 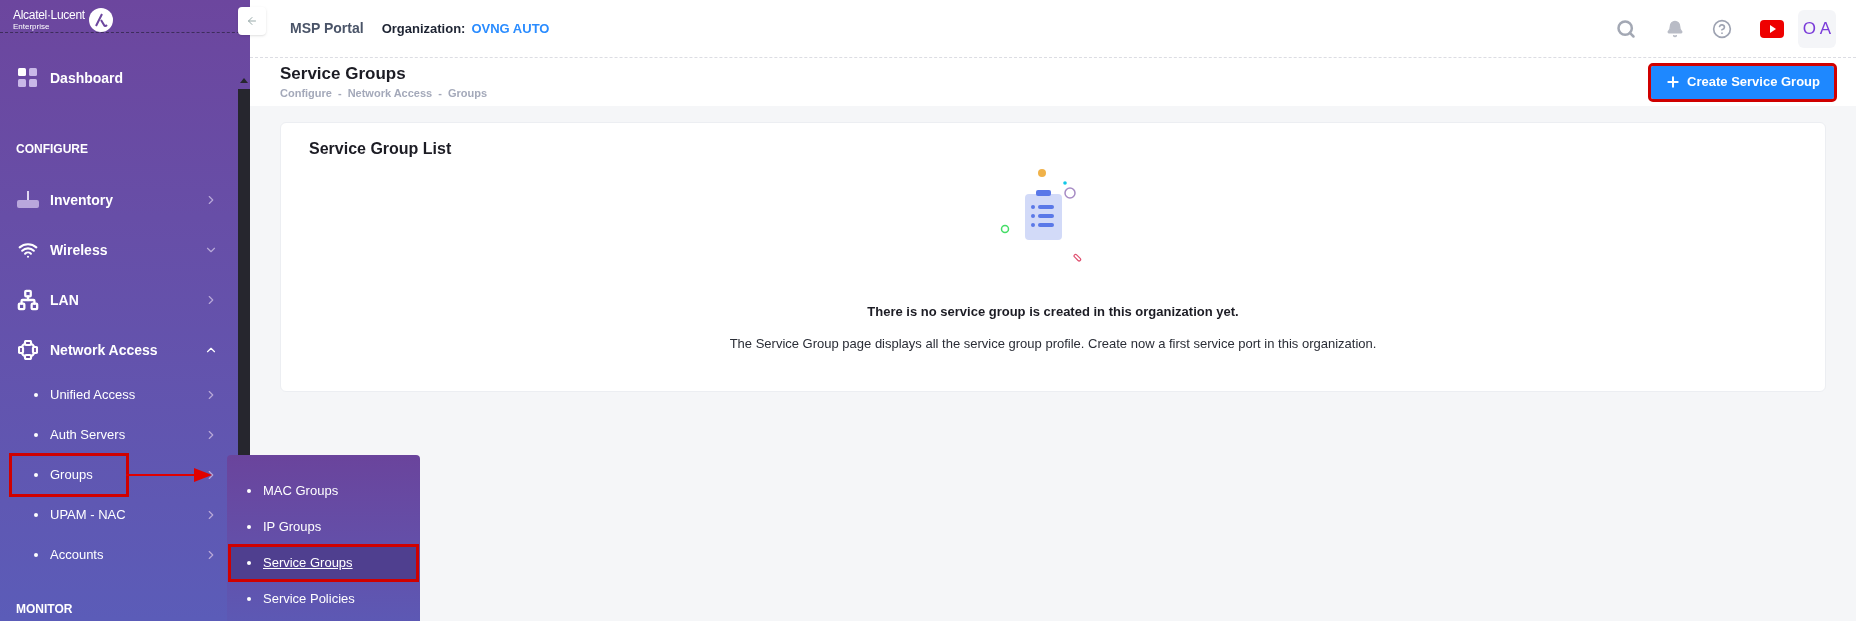 I want to click on arrow-left-icon, so click(x=252, y=20).